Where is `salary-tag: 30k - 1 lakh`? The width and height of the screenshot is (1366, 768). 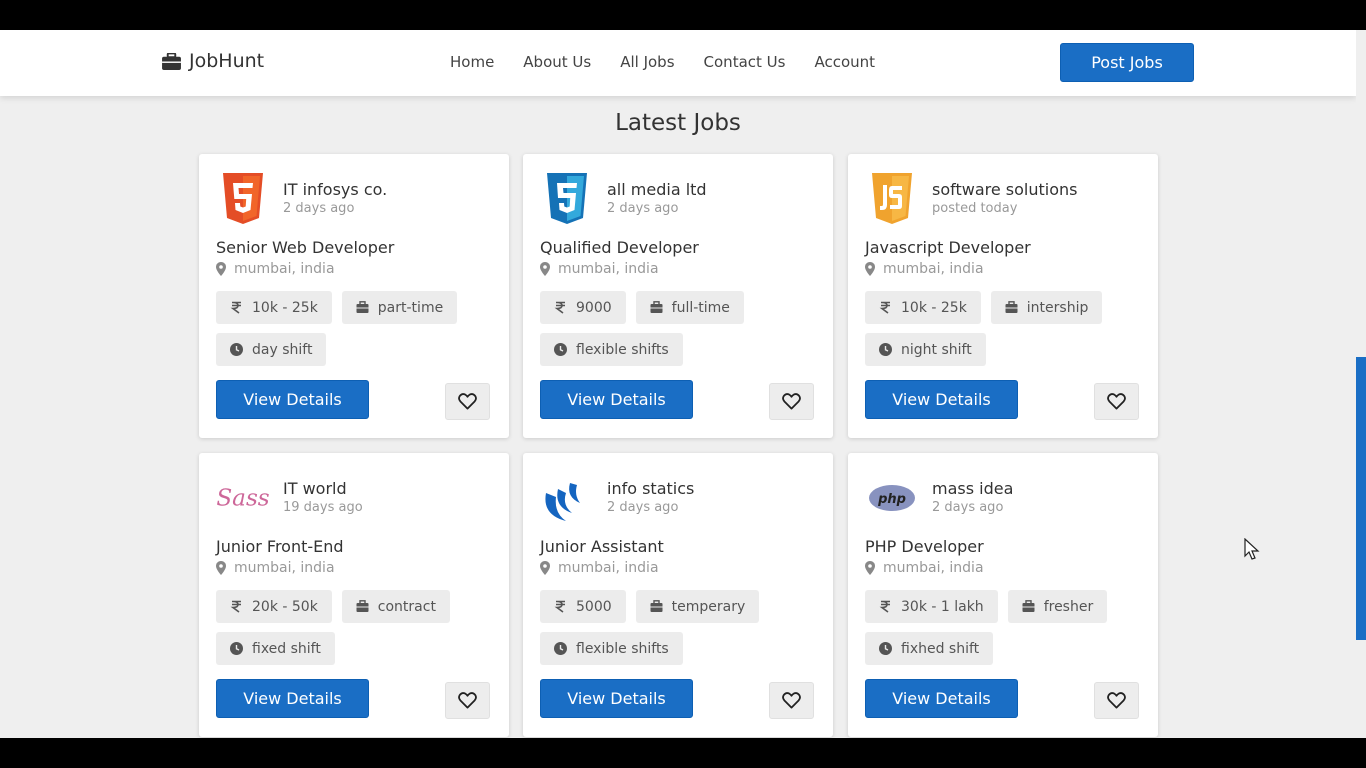 salary-tag: 30k - 1 lakh is located at coordinates (931, 606).